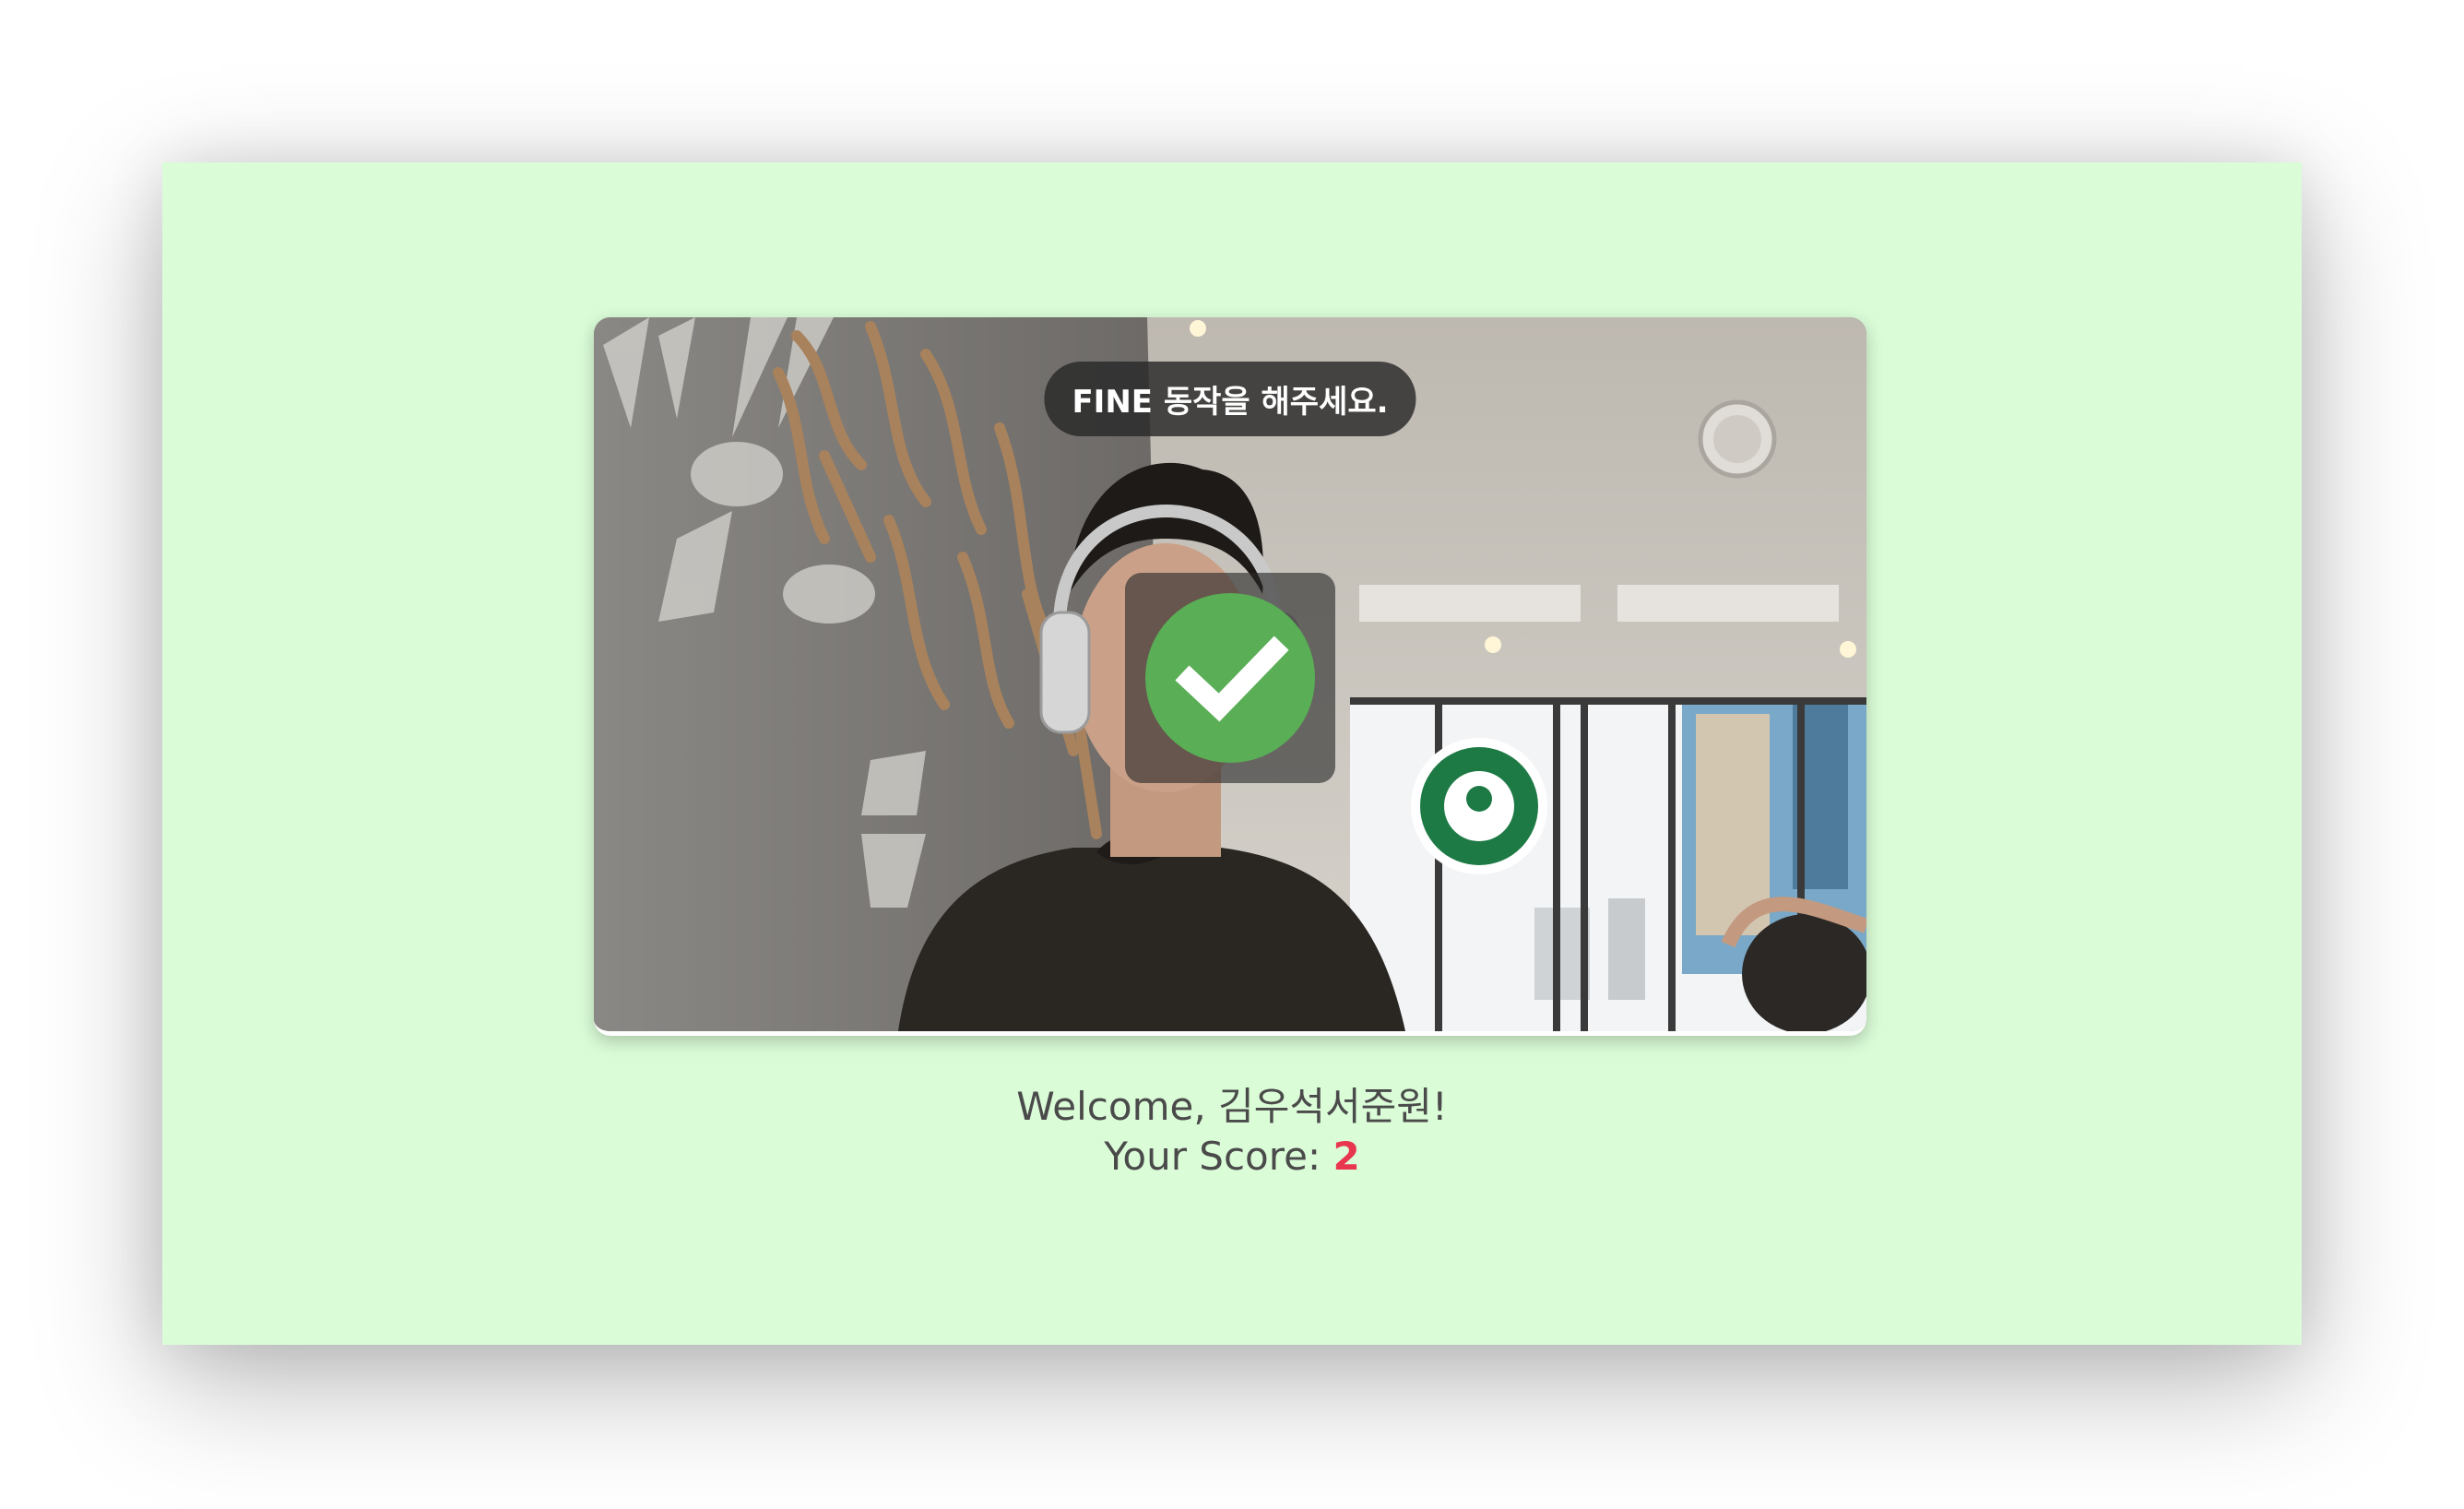  I want to click on welcome-prefix: Welcome,, so click(1117, 1106).